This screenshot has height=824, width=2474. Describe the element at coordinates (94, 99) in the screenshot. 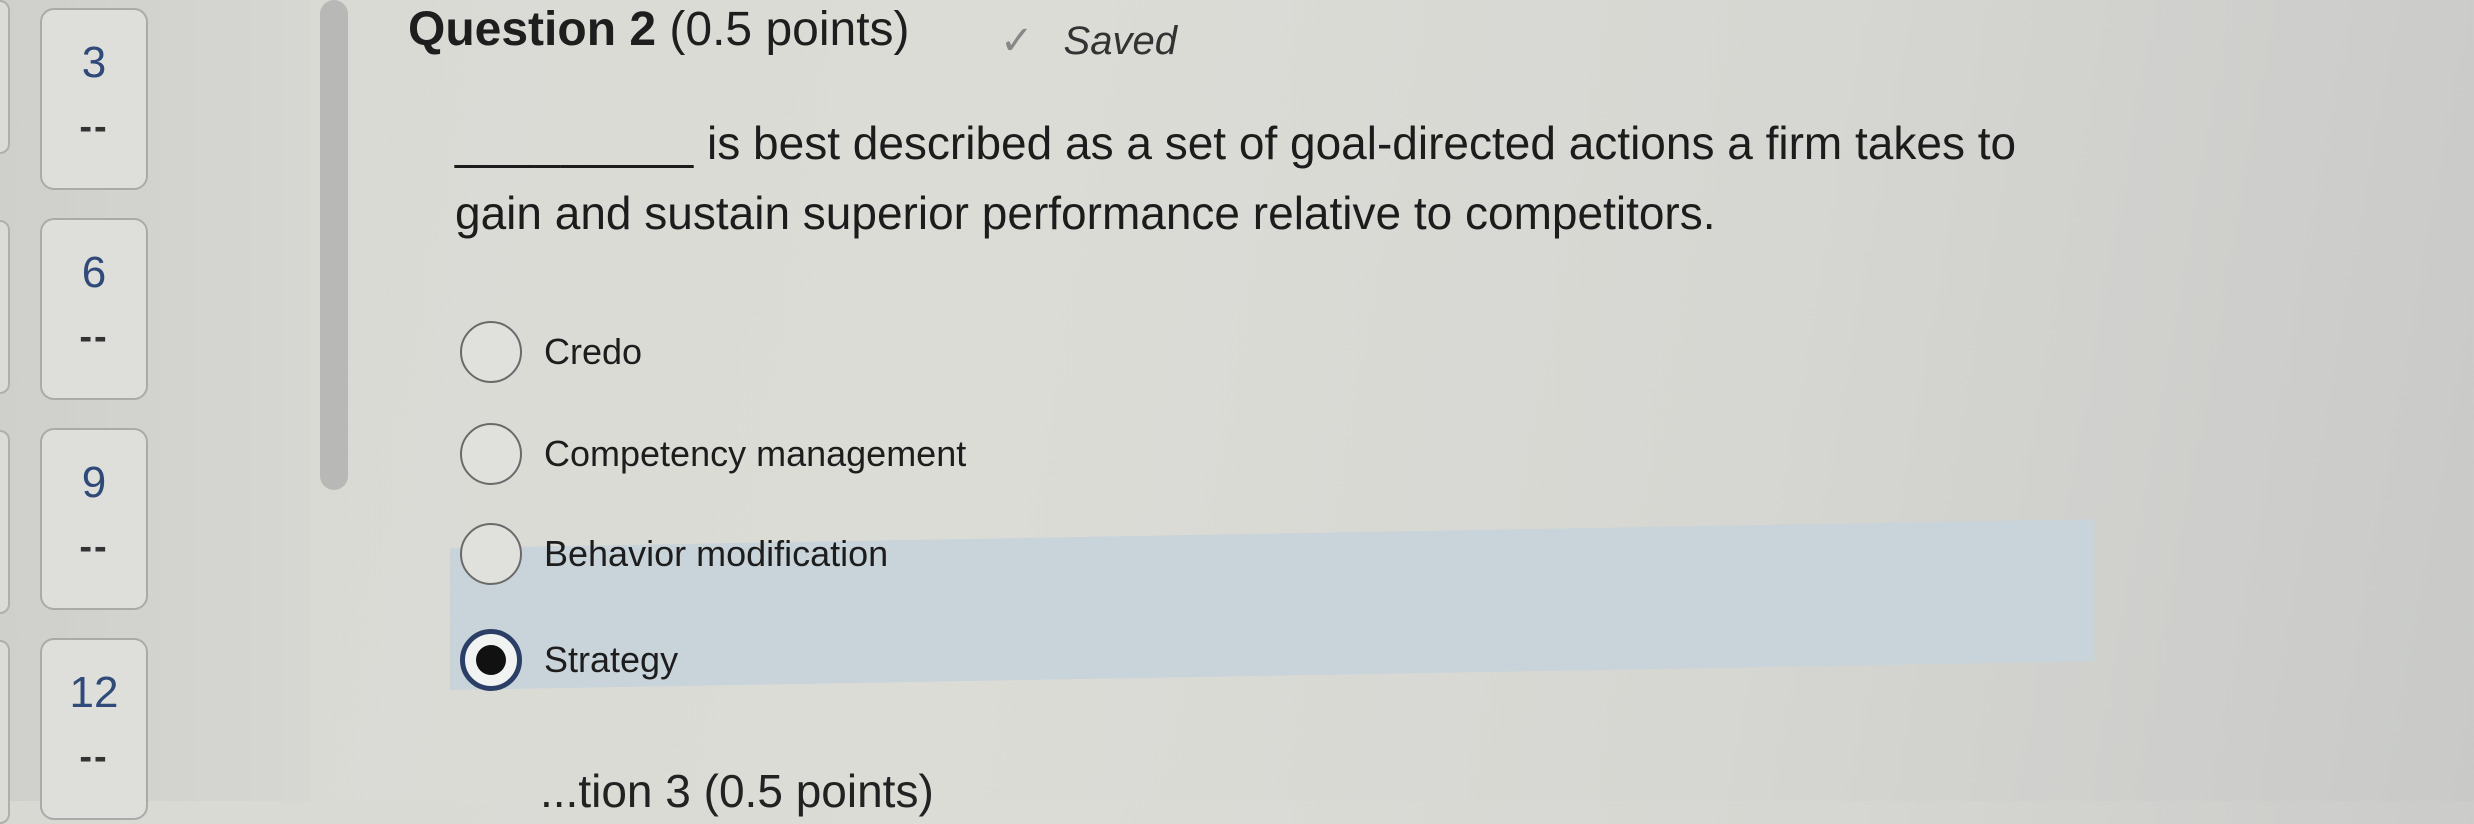

I see `nav-item-question-3: 3 --` at that location.